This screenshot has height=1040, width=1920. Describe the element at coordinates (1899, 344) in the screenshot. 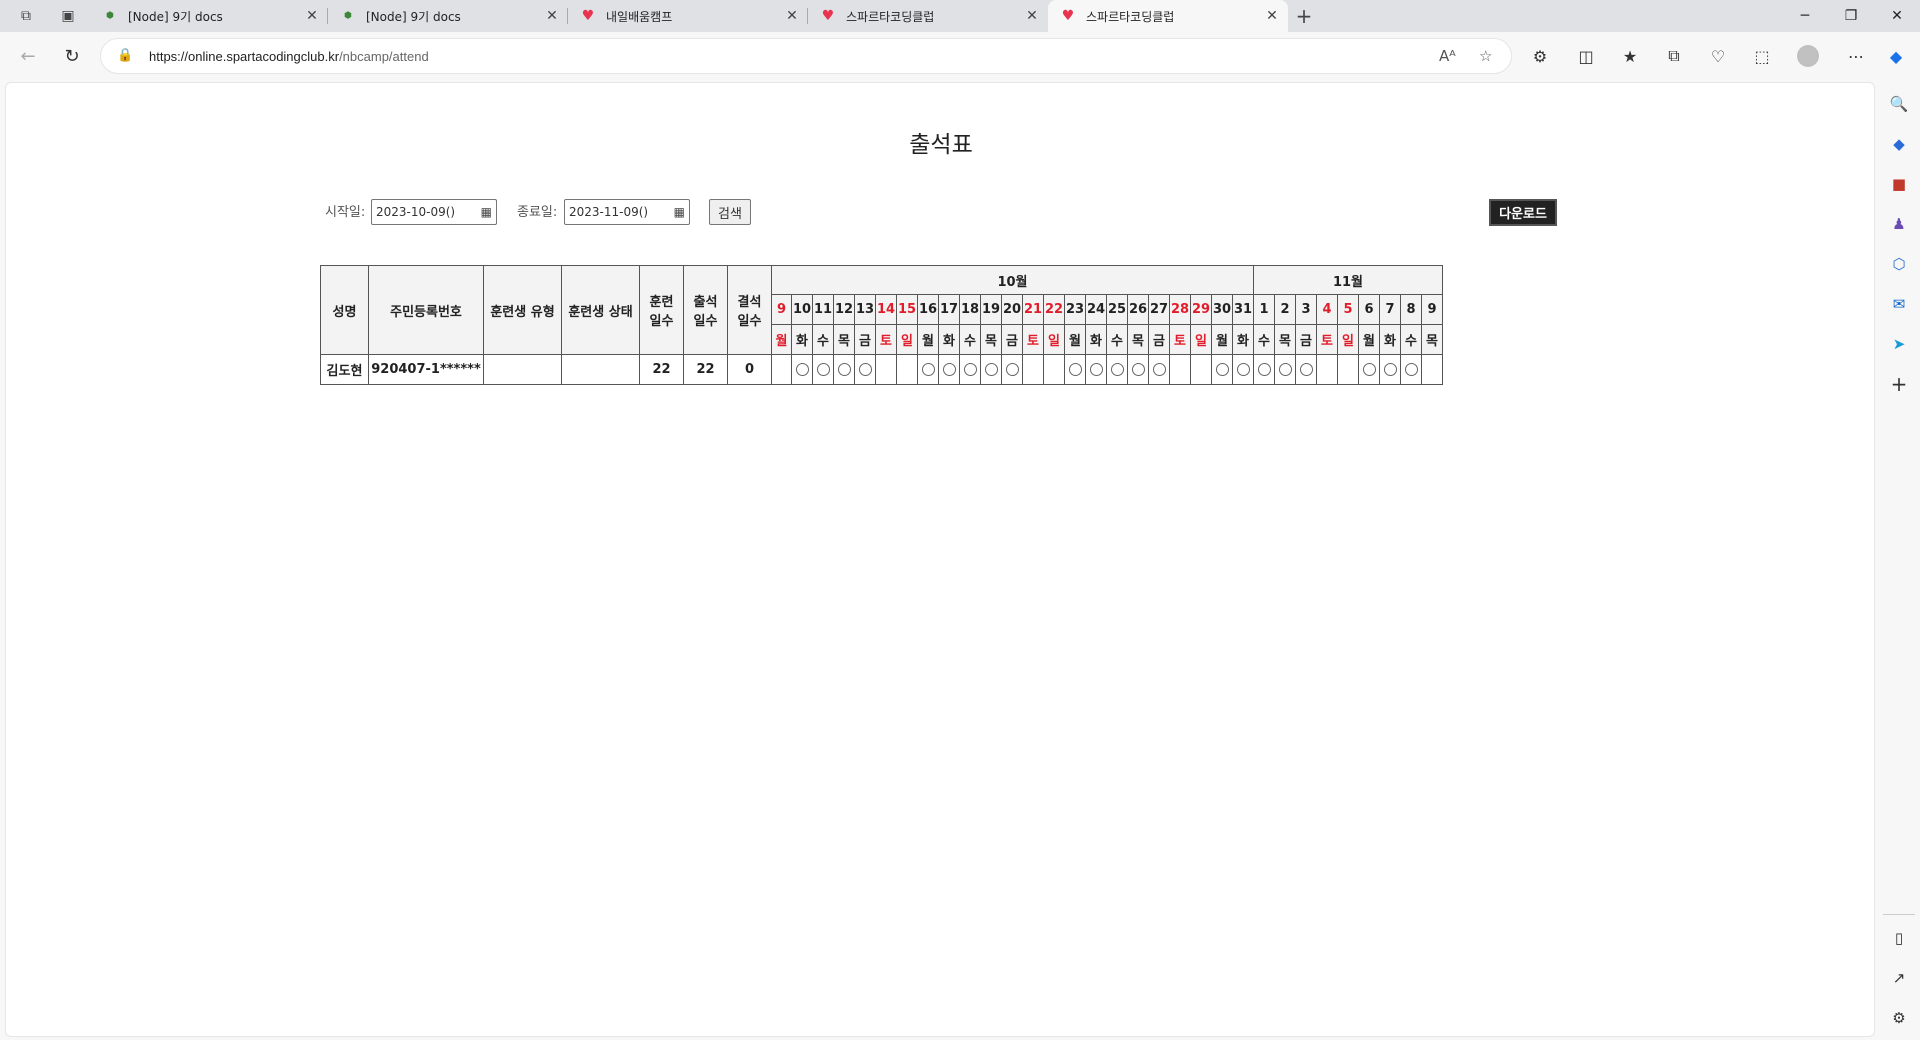

I see `drop-icon: ➤` at that location.